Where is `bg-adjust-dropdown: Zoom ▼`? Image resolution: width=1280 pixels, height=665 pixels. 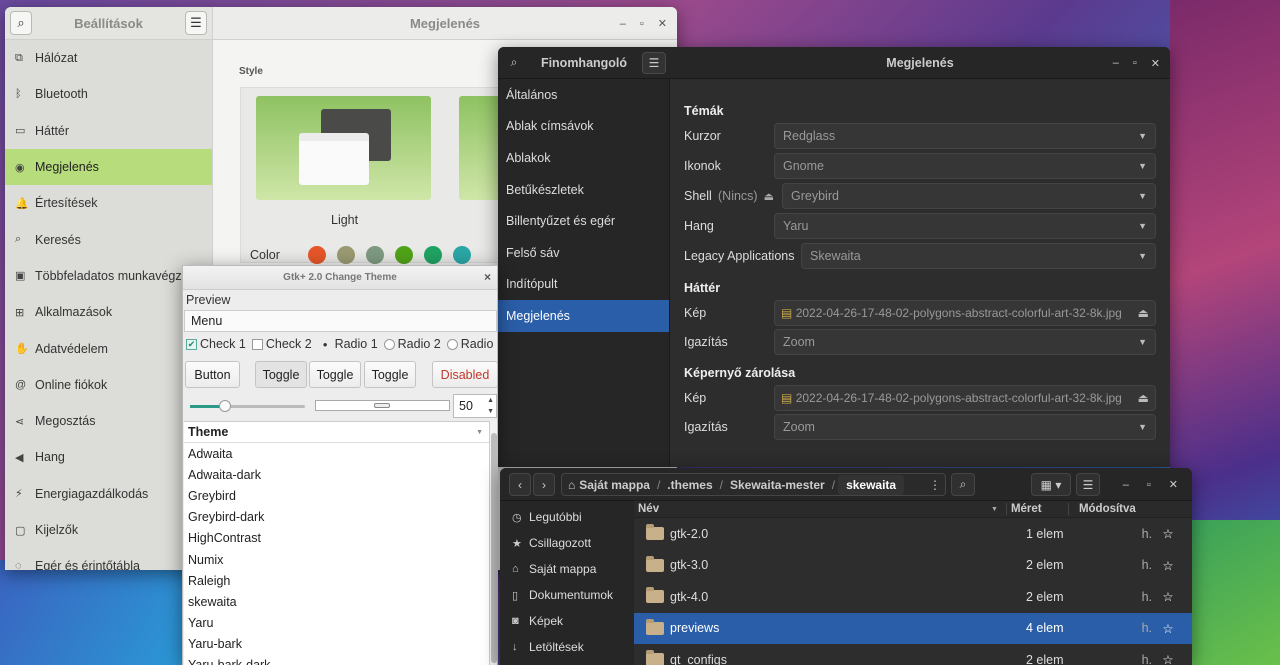
bg-adjust-dropdown: Zoom ▼ is located at coordinates (965, 342).